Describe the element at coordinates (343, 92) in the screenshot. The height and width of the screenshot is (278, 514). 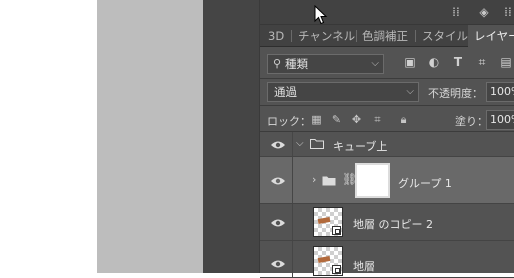
I see `blend-mode-select: 通過 ⌵` at that location.